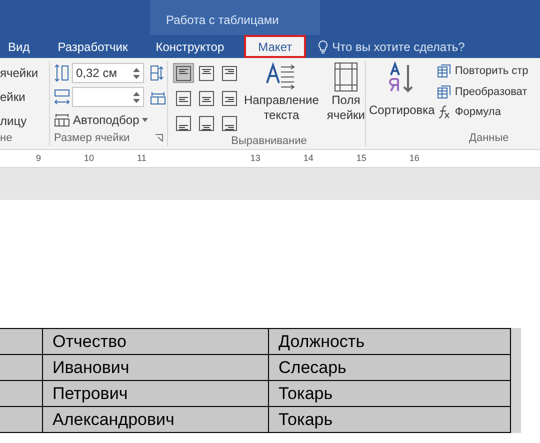 The image size is (540, 443). What do you see at coordinates (308, 158) in the screenshot?
I see `ruler-number: 14` at bounding box center [308, 158].